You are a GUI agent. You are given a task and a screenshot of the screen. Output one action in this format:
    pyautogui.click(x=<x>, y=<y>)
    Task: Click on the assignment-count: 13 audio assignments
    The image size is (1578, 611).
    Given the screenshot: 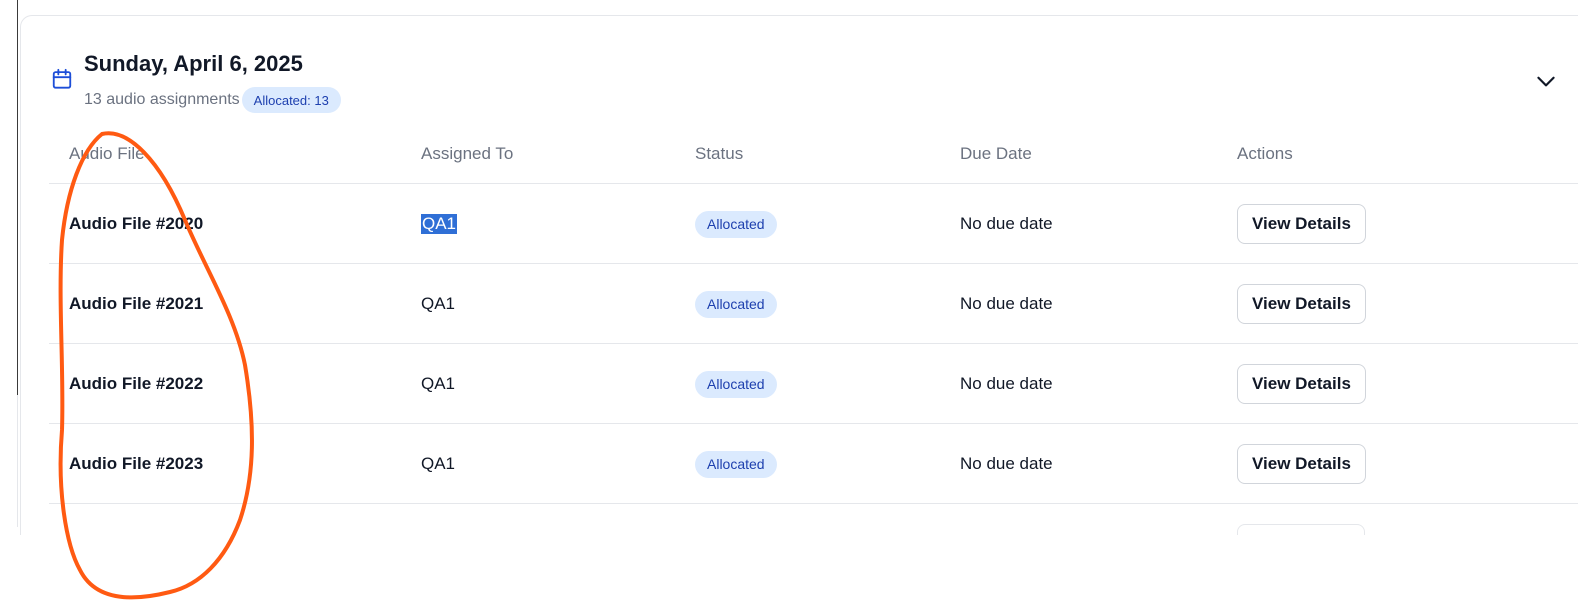 What is the action you would take?
    pyautogui.click(x=162, y=99)
    